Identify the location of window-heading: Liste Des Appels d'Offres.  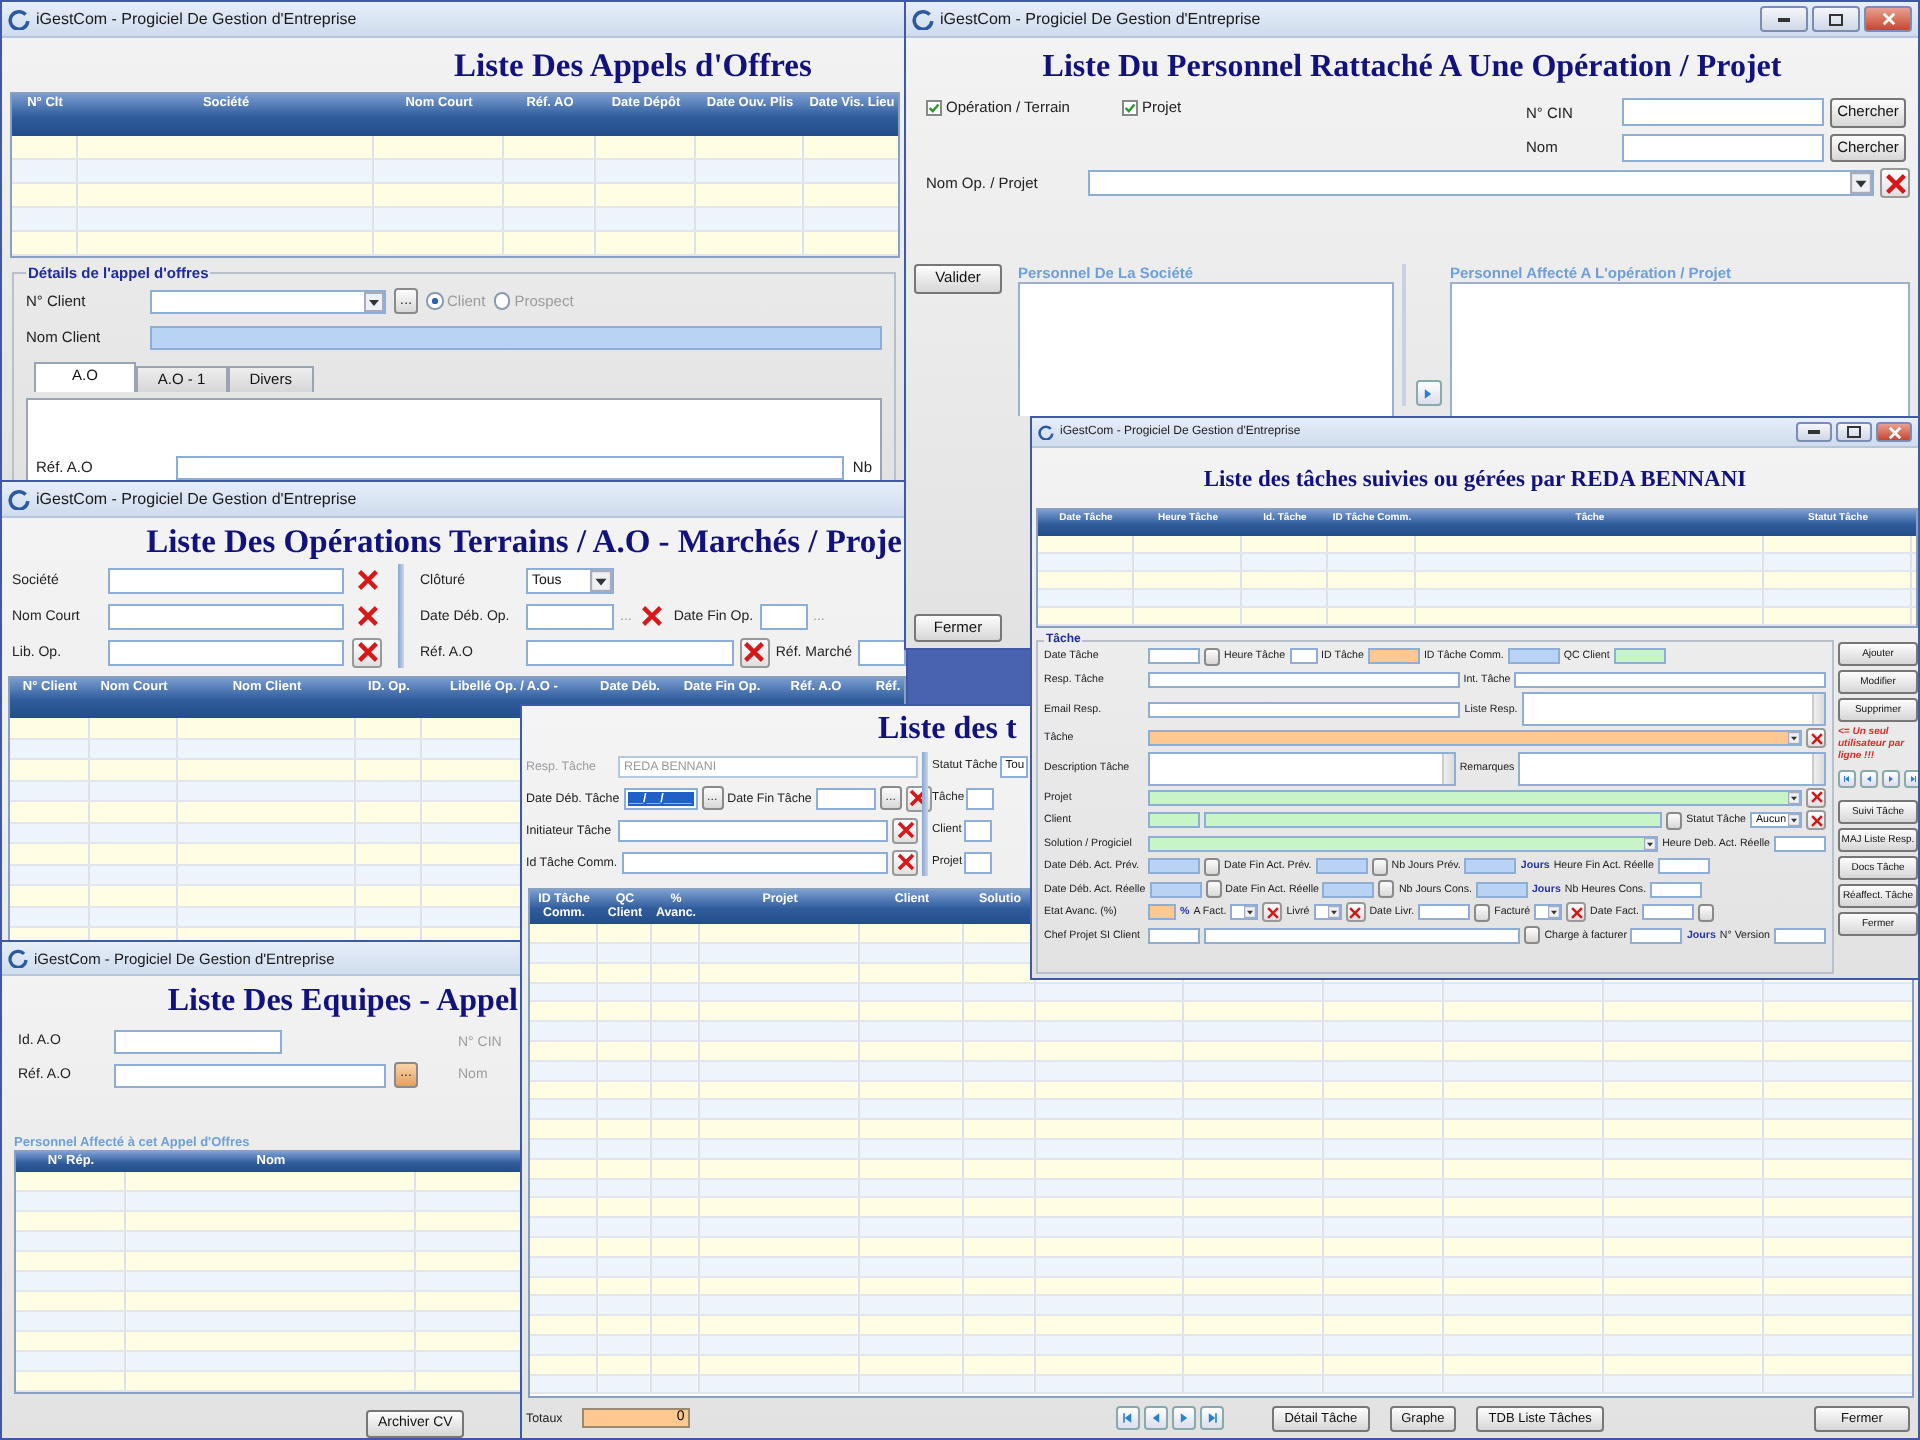
(633, 65).